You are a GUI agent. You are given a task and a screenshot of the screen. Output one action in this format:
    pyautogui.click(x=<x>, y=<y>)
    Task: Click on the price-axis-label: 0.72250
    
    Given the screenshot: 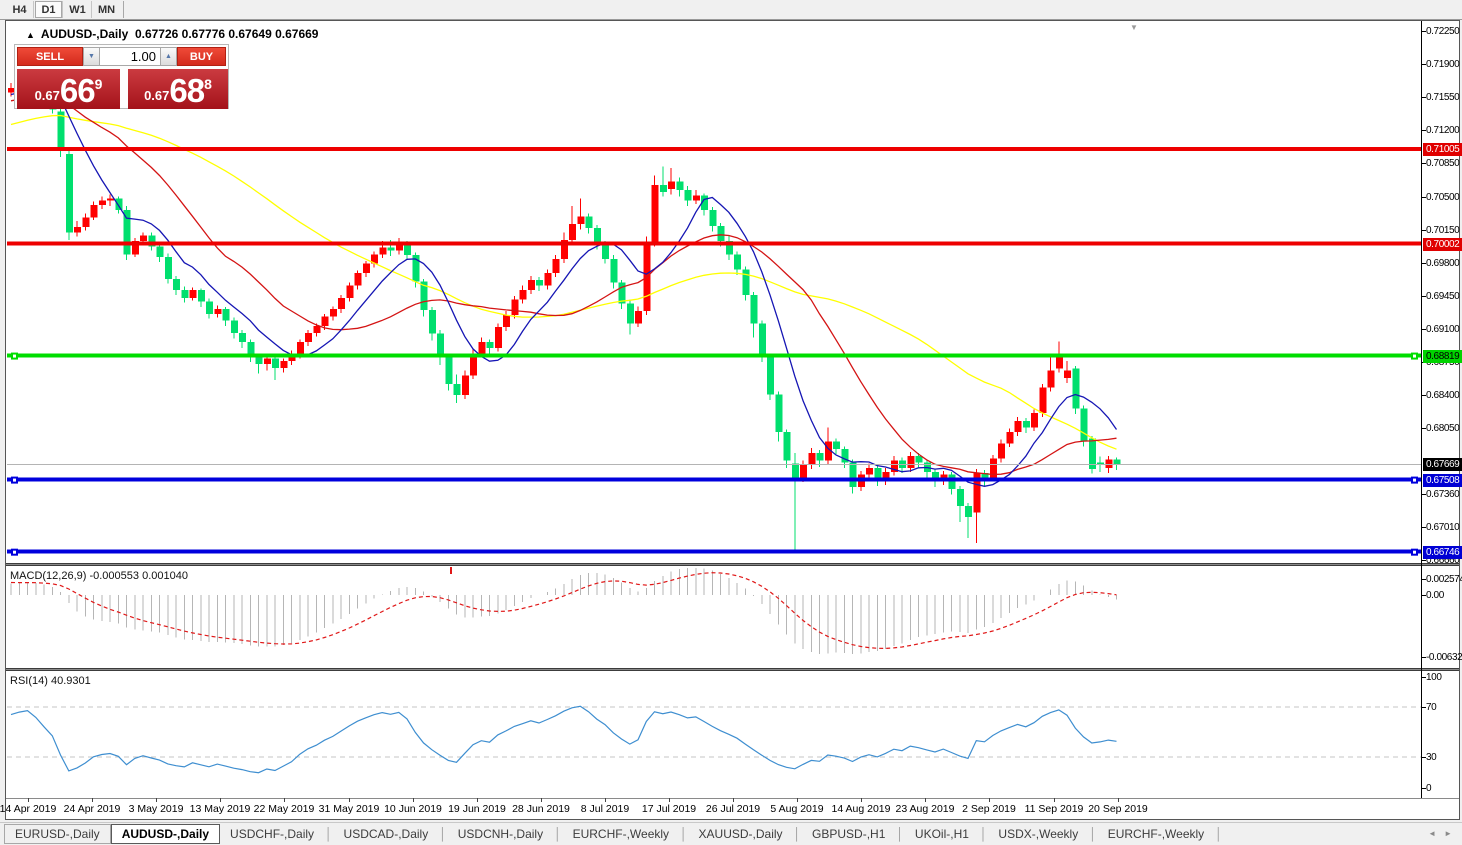 What is the action you would take?
    pyautogui.click(x=1443, y=31)
    